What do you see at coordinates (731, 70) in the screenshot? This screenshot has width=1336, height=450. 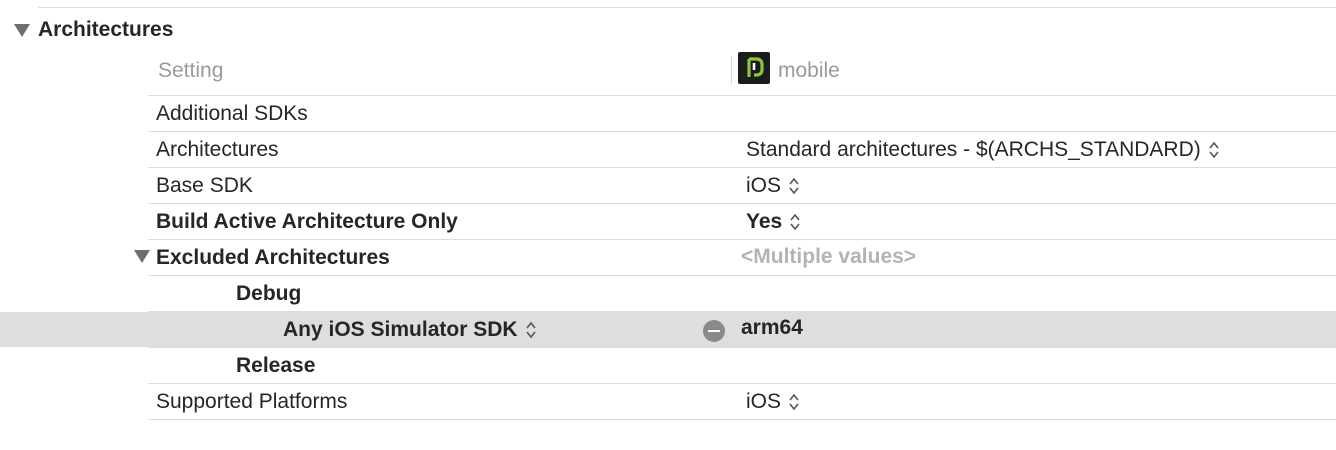 I see `column-separator` at bounding box center [731, 70].